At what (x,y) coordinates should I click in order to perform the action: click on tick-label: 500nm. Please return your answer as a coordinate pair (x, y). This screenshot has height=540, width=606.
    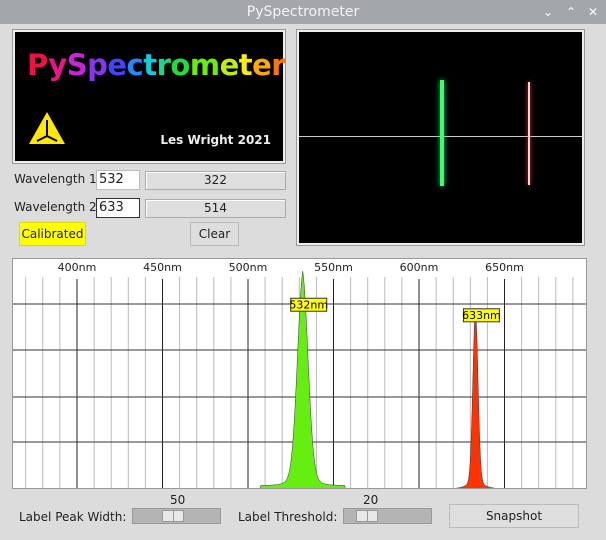
    Looking at the image, I should click on (248, 267).